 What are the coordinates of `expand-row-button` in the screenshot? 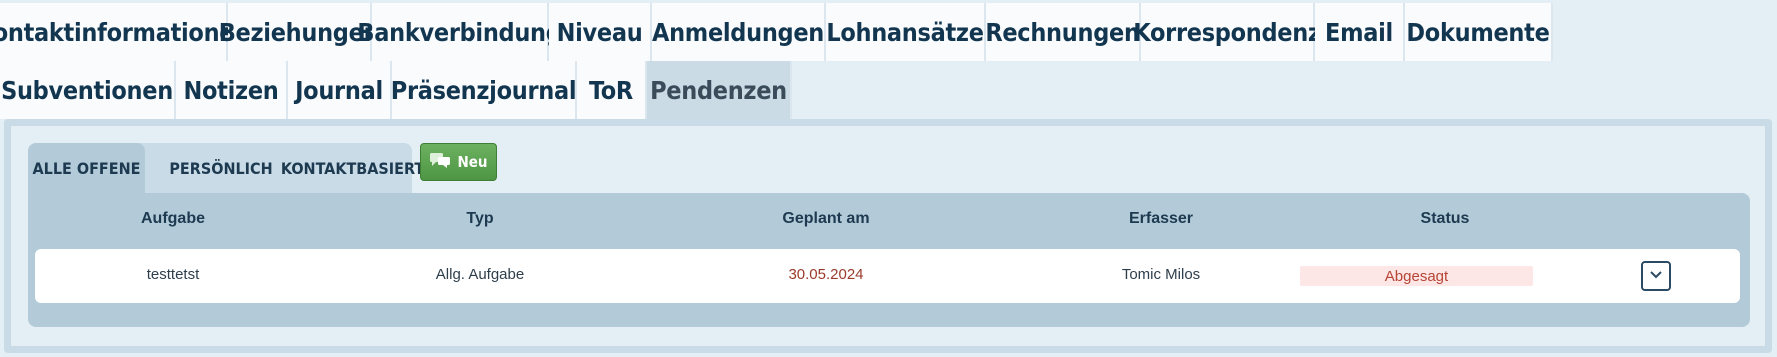 It's located at (1656, 276).